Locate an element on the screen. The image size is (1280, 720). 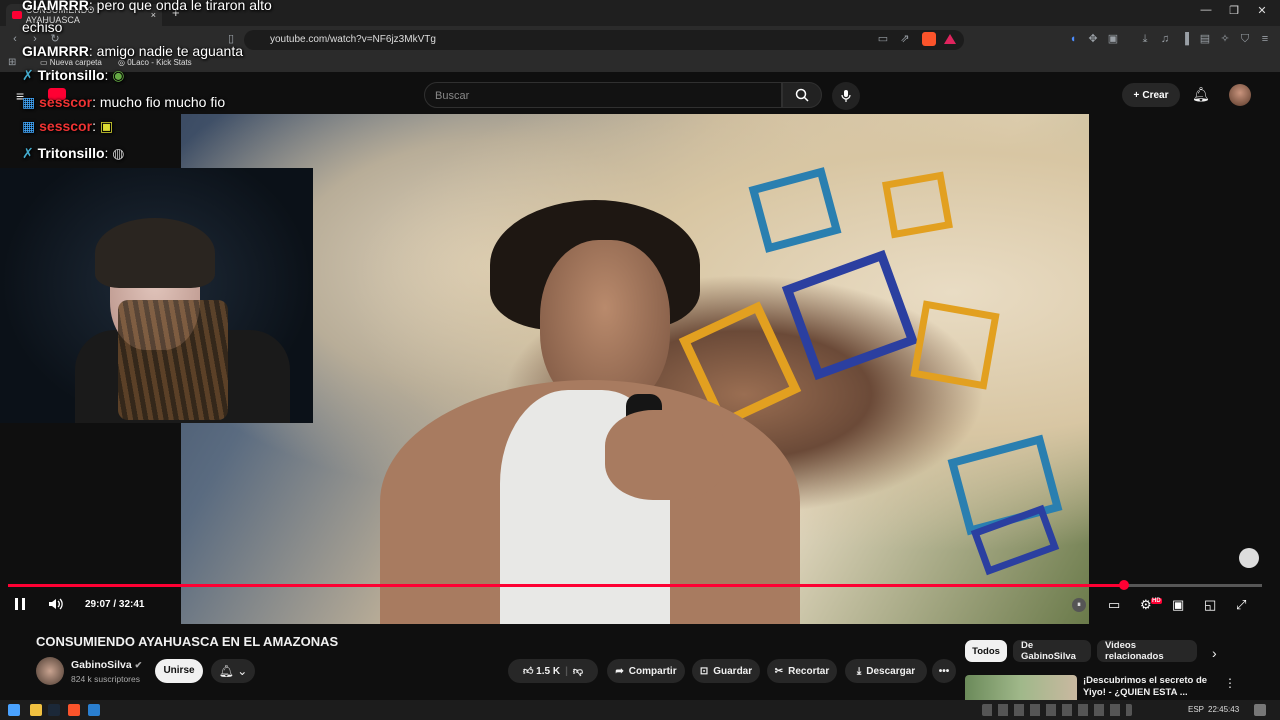
clip-button: ✂ Recortar is located at coordinates (802, 671).